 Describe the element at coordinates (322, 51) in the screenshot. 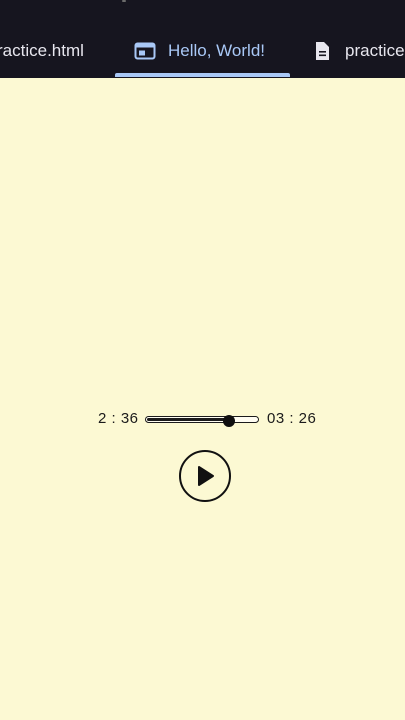

I see `document-icon` at that location.